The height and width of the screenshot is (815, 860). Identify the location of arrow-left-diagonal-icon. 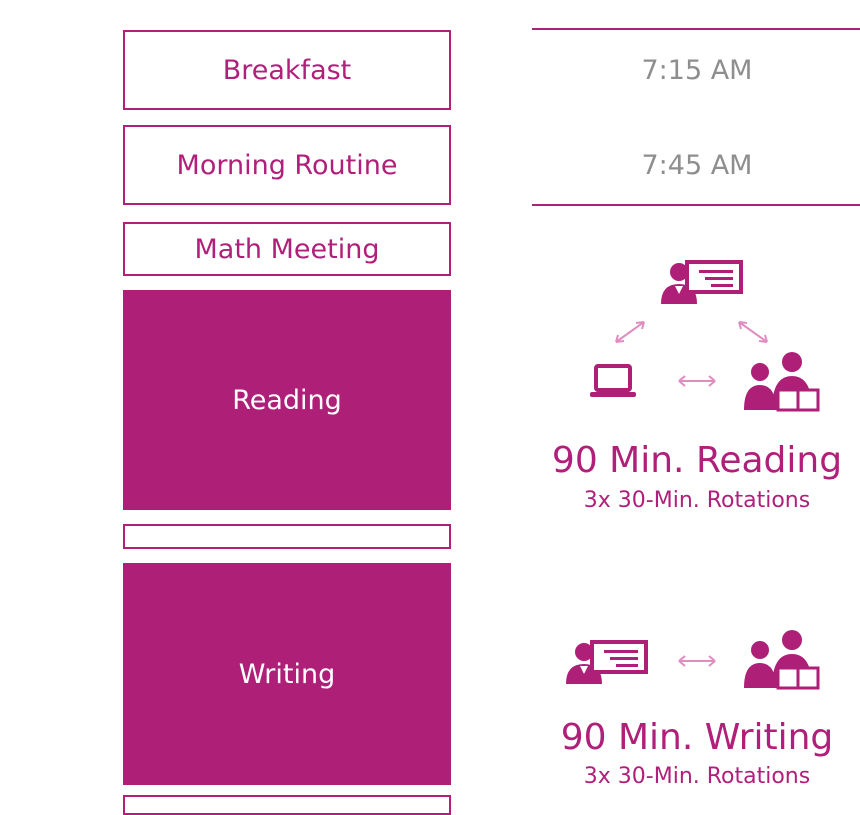
(630, 332).